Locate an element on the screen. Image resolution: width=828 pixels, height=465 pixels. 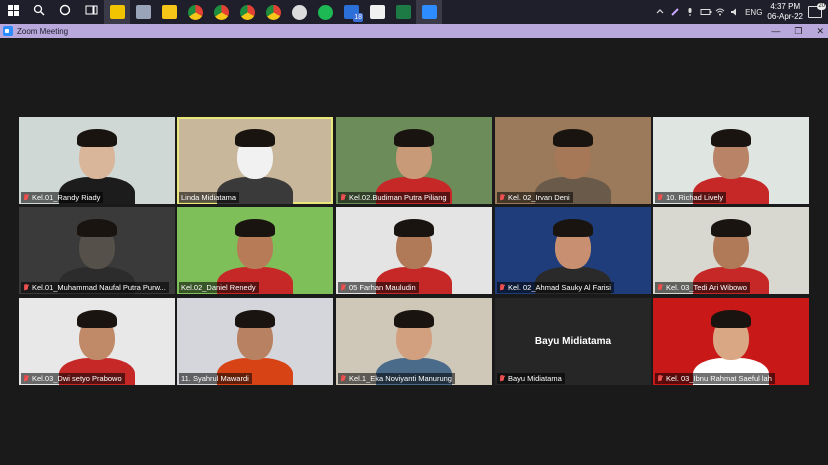
windows-start-icon is located at coordinates (13, 12).